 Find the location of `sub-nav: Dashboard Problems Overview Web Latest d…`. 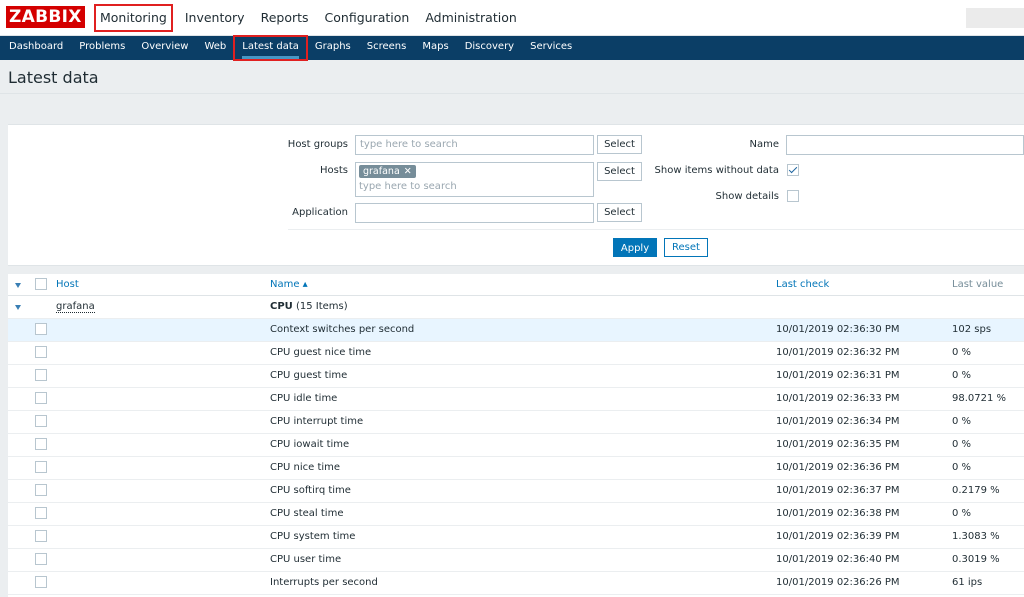

sub-nav: Dashboard Problems Overview Web Latest d… is located at coordinates (512, 48).